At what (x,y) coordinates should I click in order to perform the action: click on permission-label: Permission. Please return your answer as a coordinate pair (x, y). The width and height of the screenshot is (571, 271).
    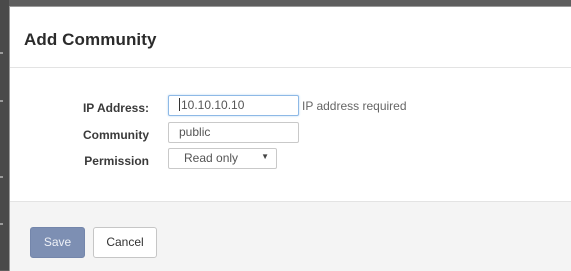
    Looking at the image, I should click on (116, 161).